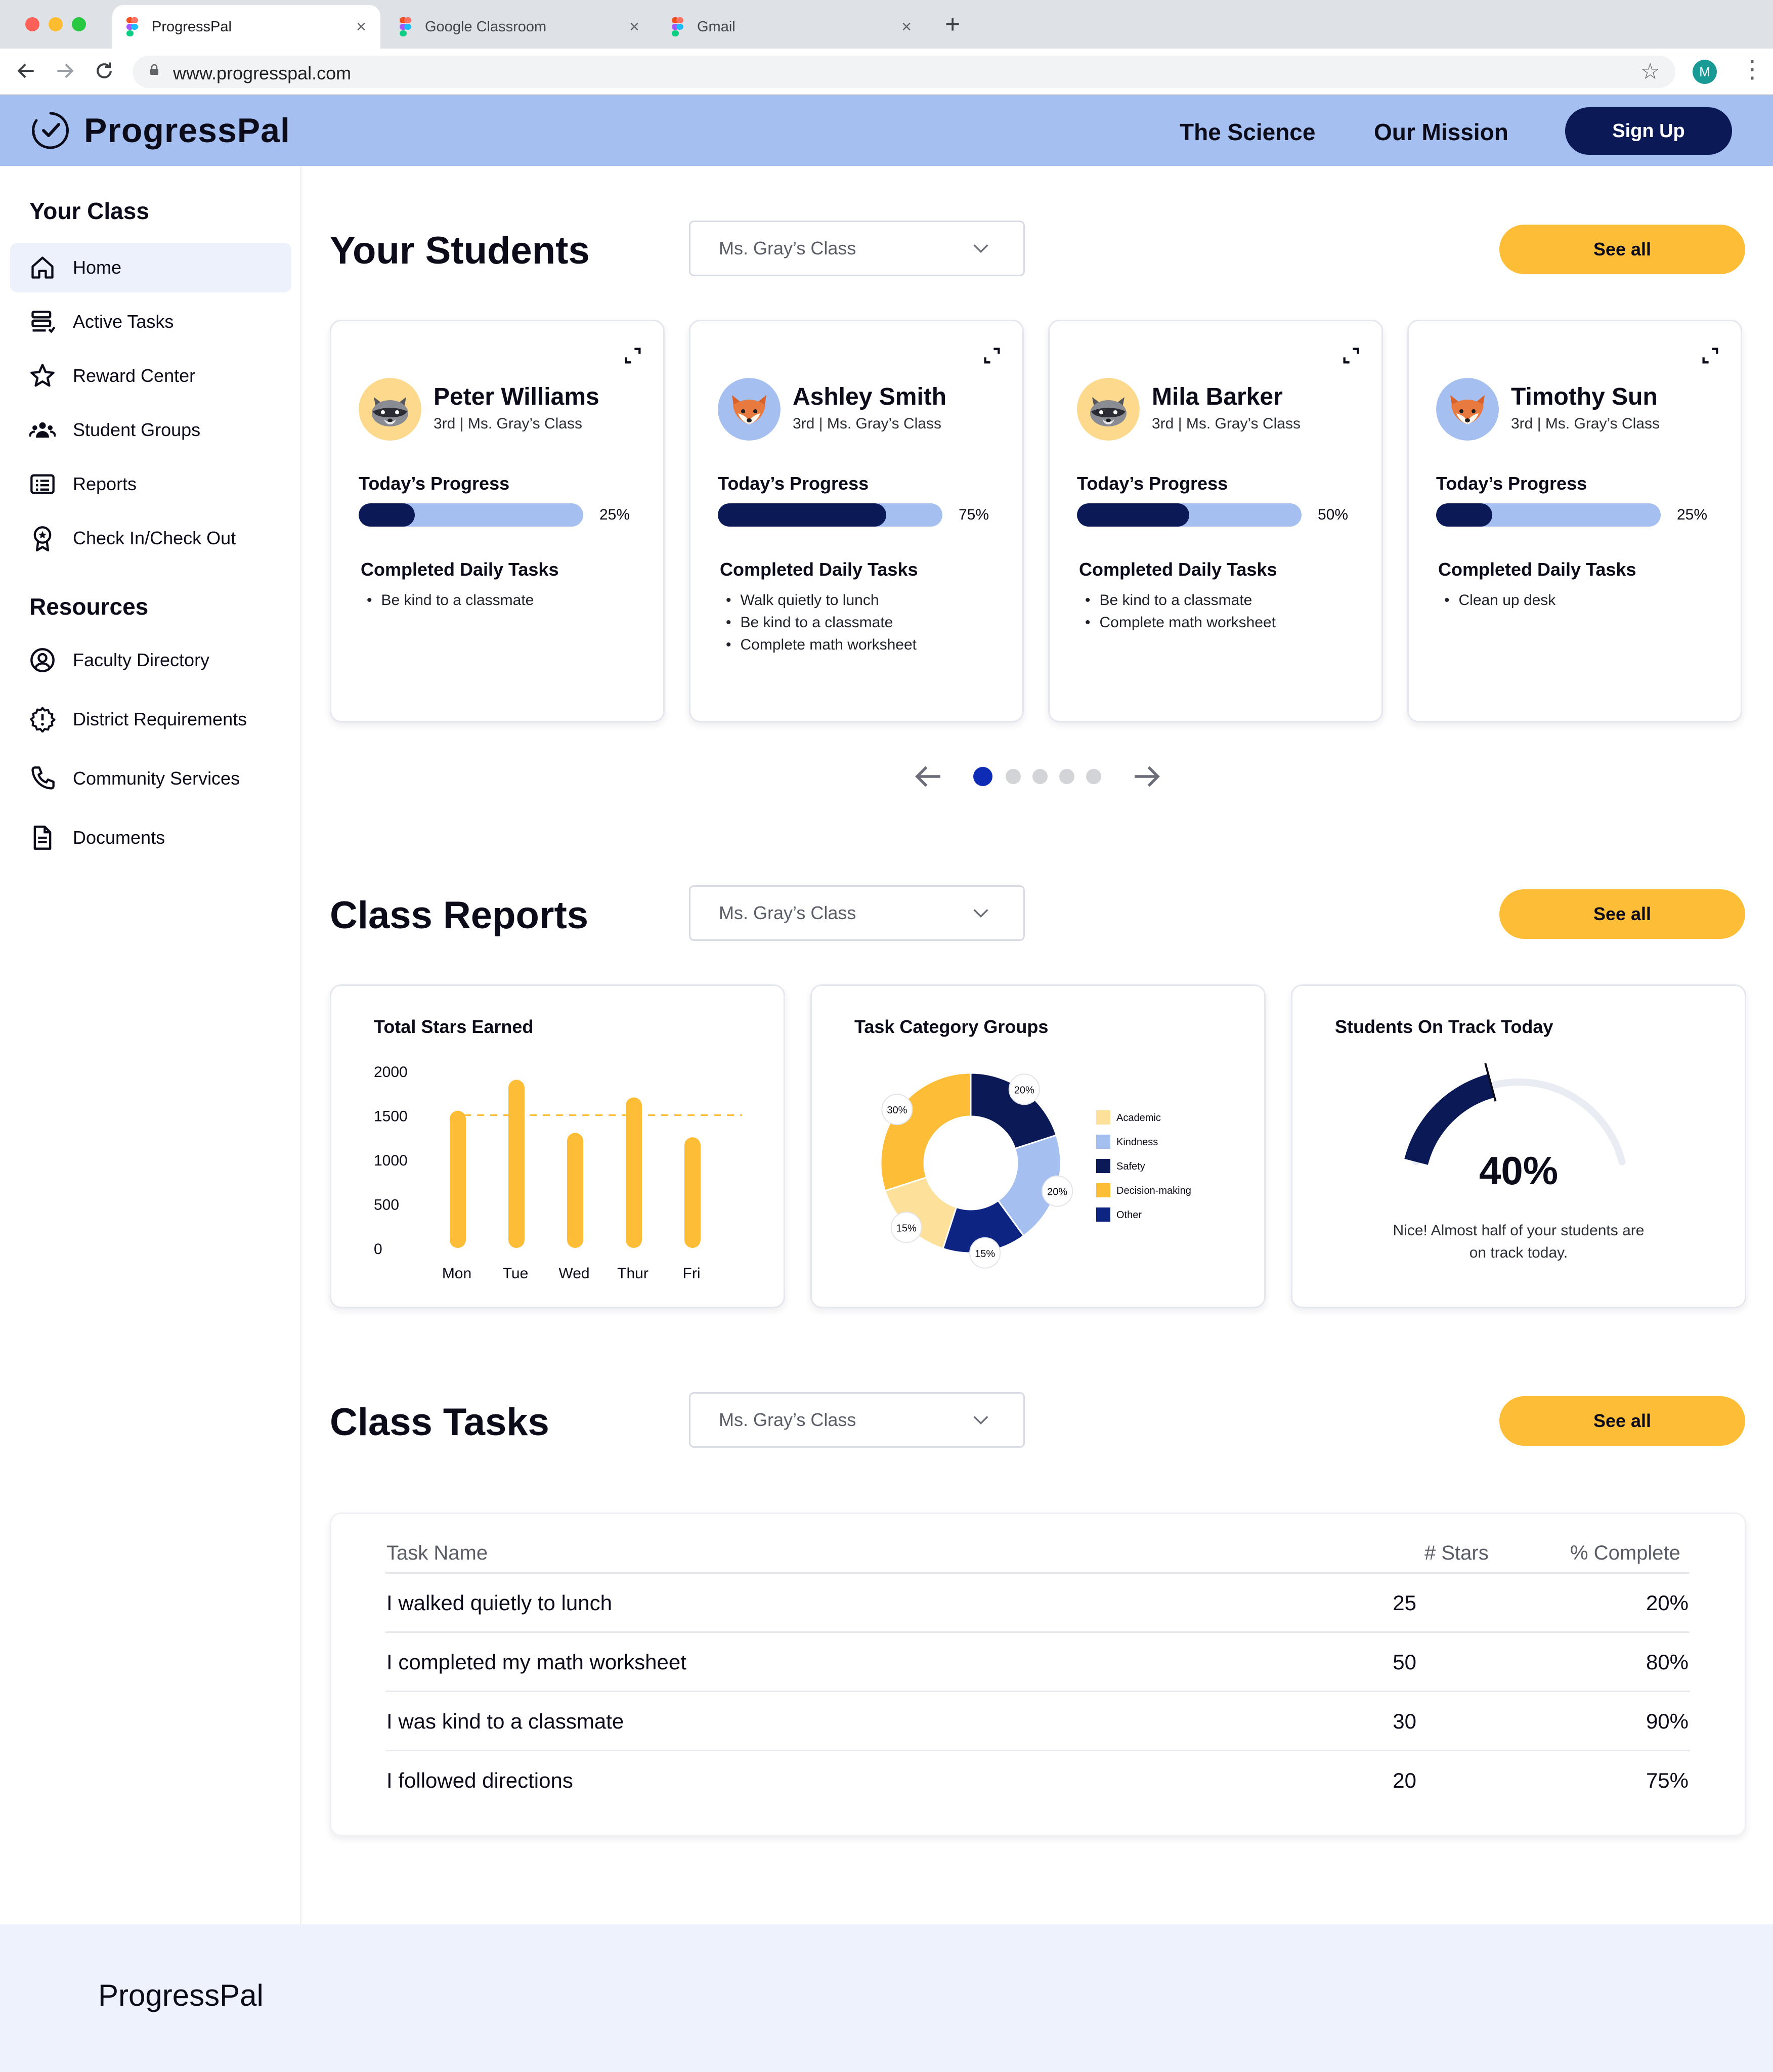 The image size is (1773, 2072). I want to click on sidebar-item-reward-center: Reward Center, so click(150, 376).